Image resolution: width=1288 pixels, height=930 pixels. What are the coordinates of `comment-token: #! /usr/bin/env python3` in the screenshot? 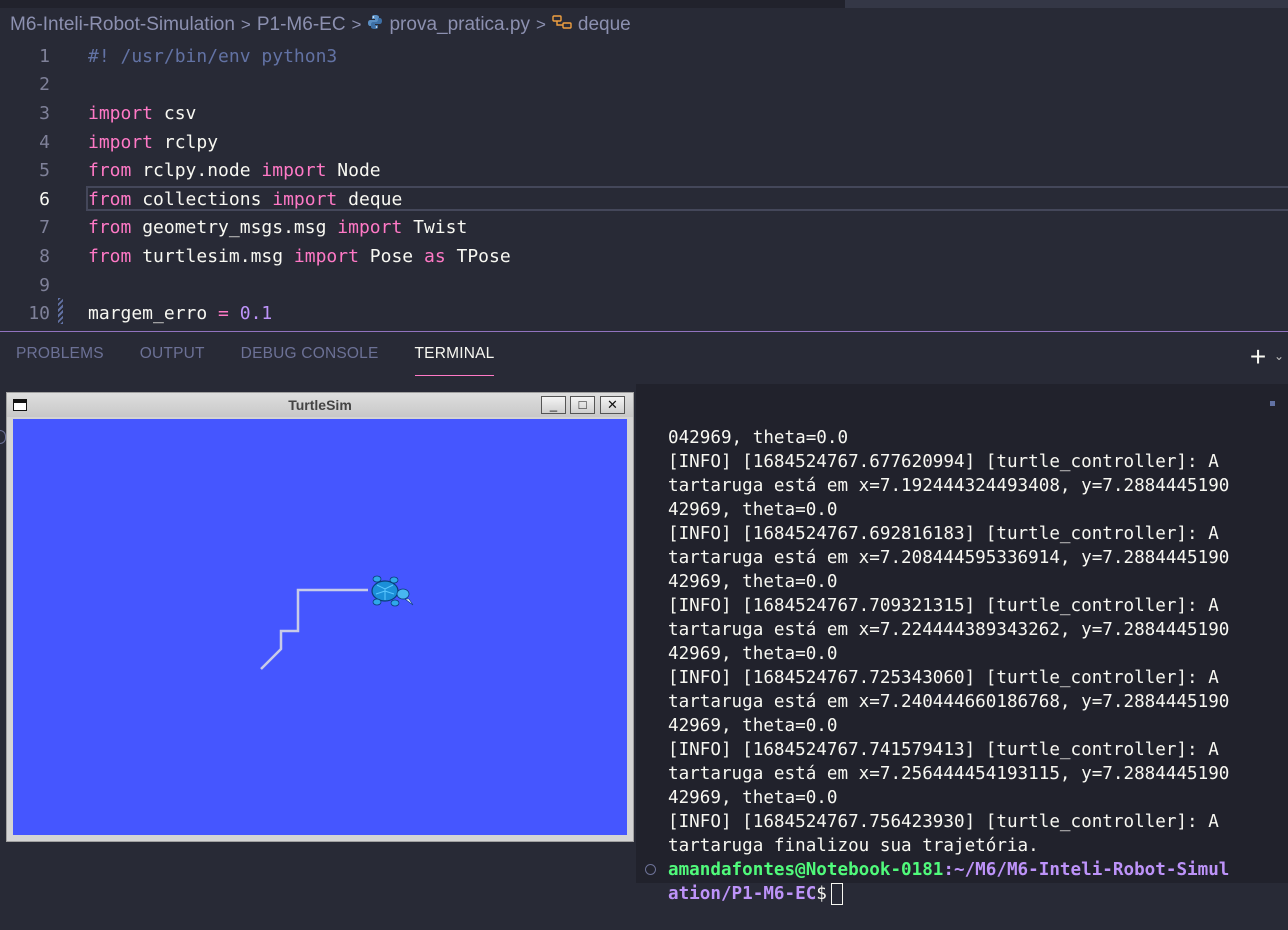 It's located at (213, 56).